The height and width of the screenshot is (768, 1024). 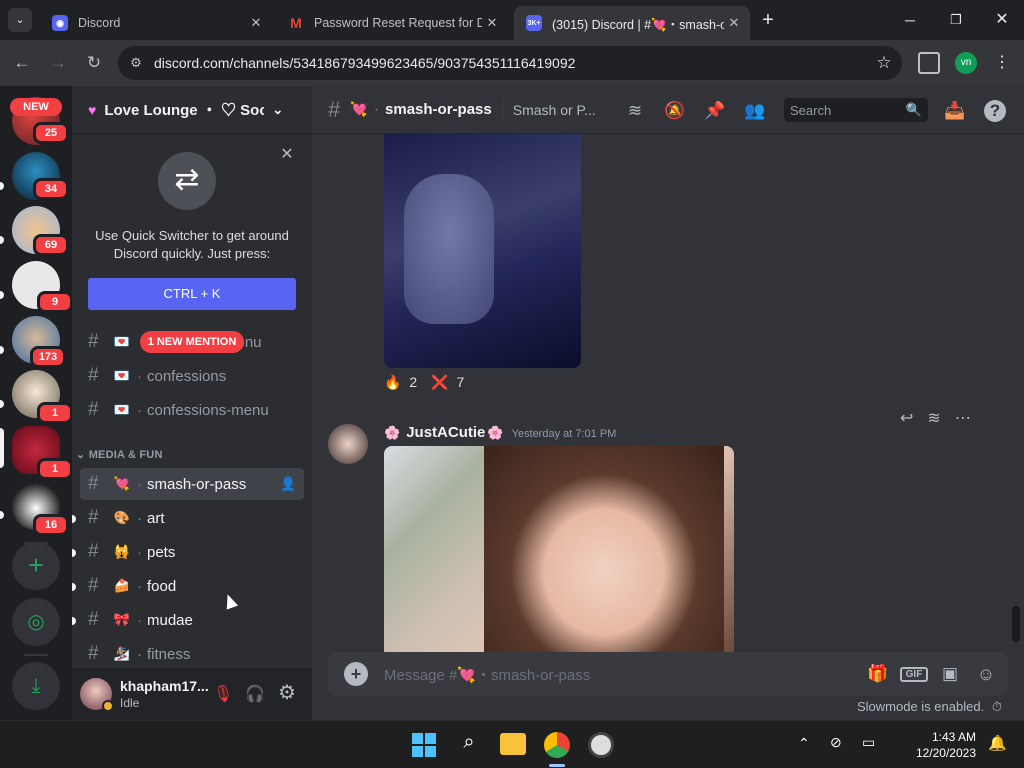 I want to click on member-list-icon: 👥, so click(x=755, y=111).